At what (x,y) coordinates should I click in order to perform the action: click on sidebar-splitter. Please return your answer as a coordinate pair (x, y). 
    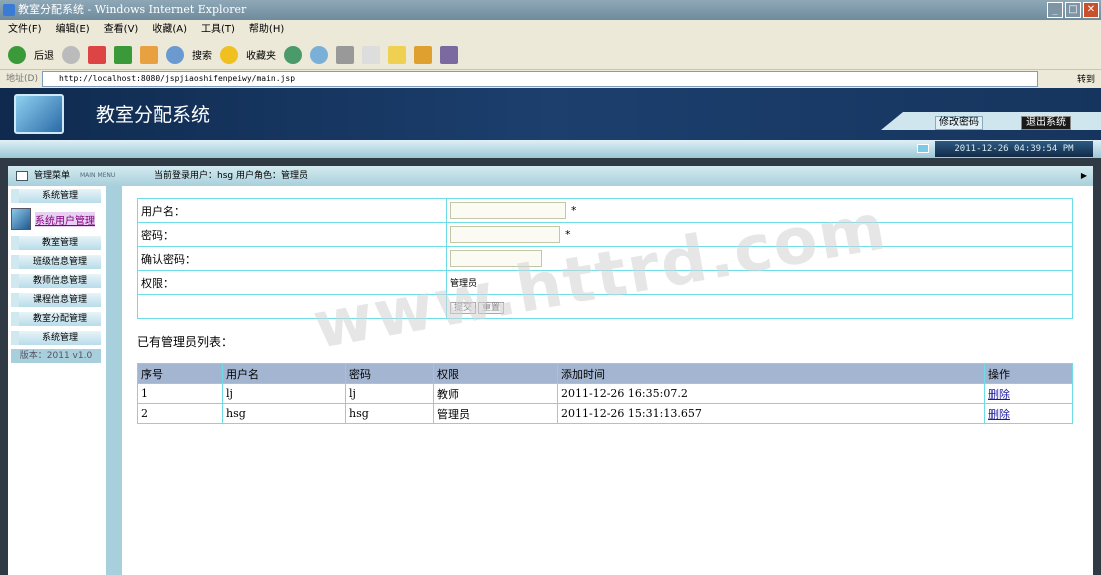
    Looking at the image, I should click on (114, 380).